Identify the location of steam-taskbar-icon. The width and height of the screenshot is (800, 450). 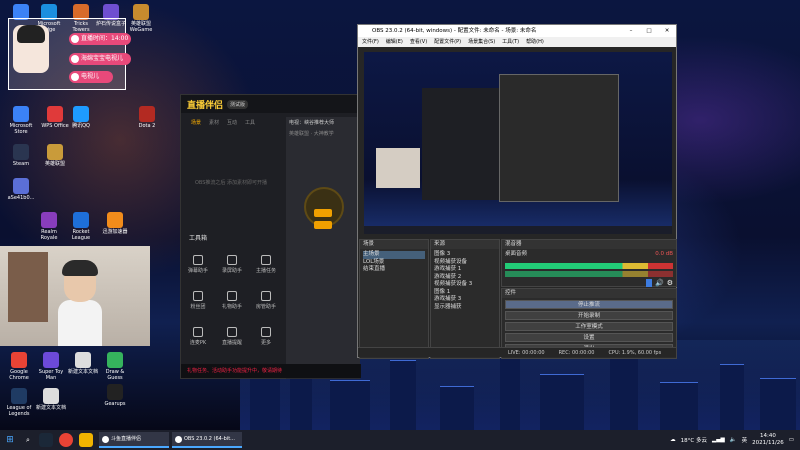
(46, 440).